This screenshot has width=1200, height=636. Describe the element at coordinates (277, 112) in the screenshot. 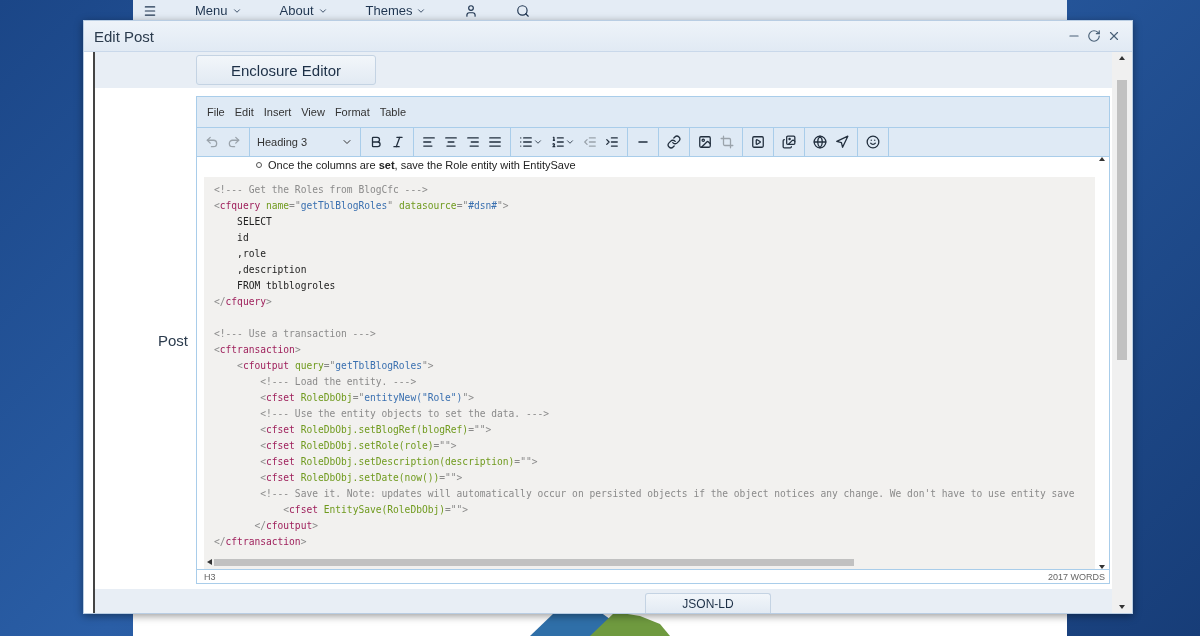

I see `menubar-entry: Insert` at that location.